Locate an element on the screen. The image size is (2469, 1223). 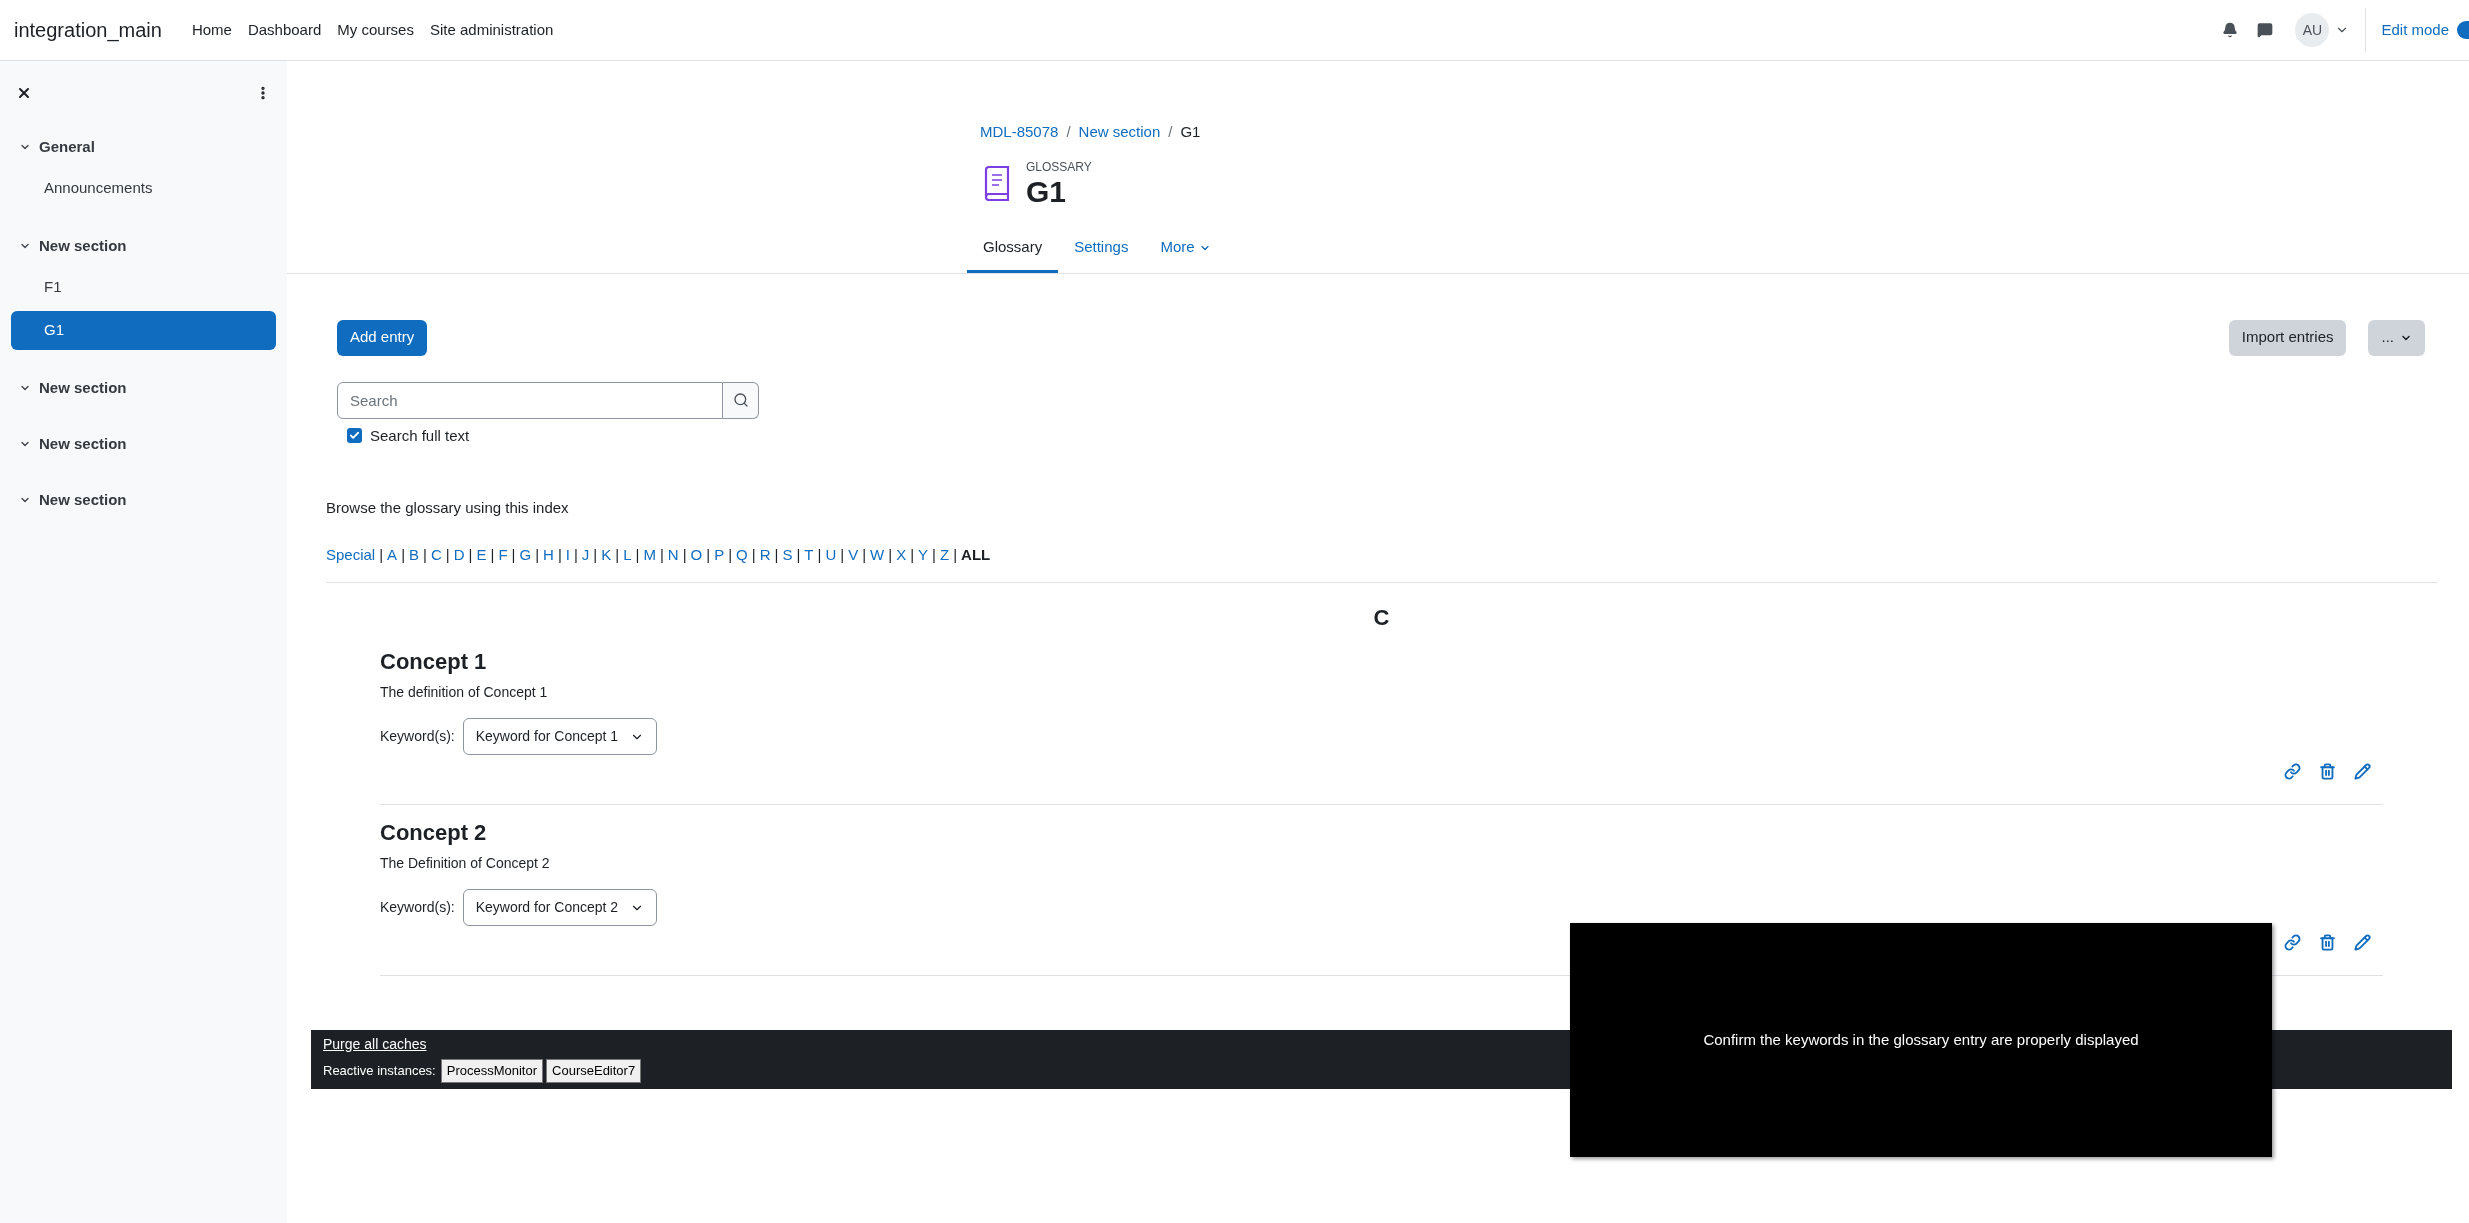
full-text-checkbox is located at coordinates (354, 436).